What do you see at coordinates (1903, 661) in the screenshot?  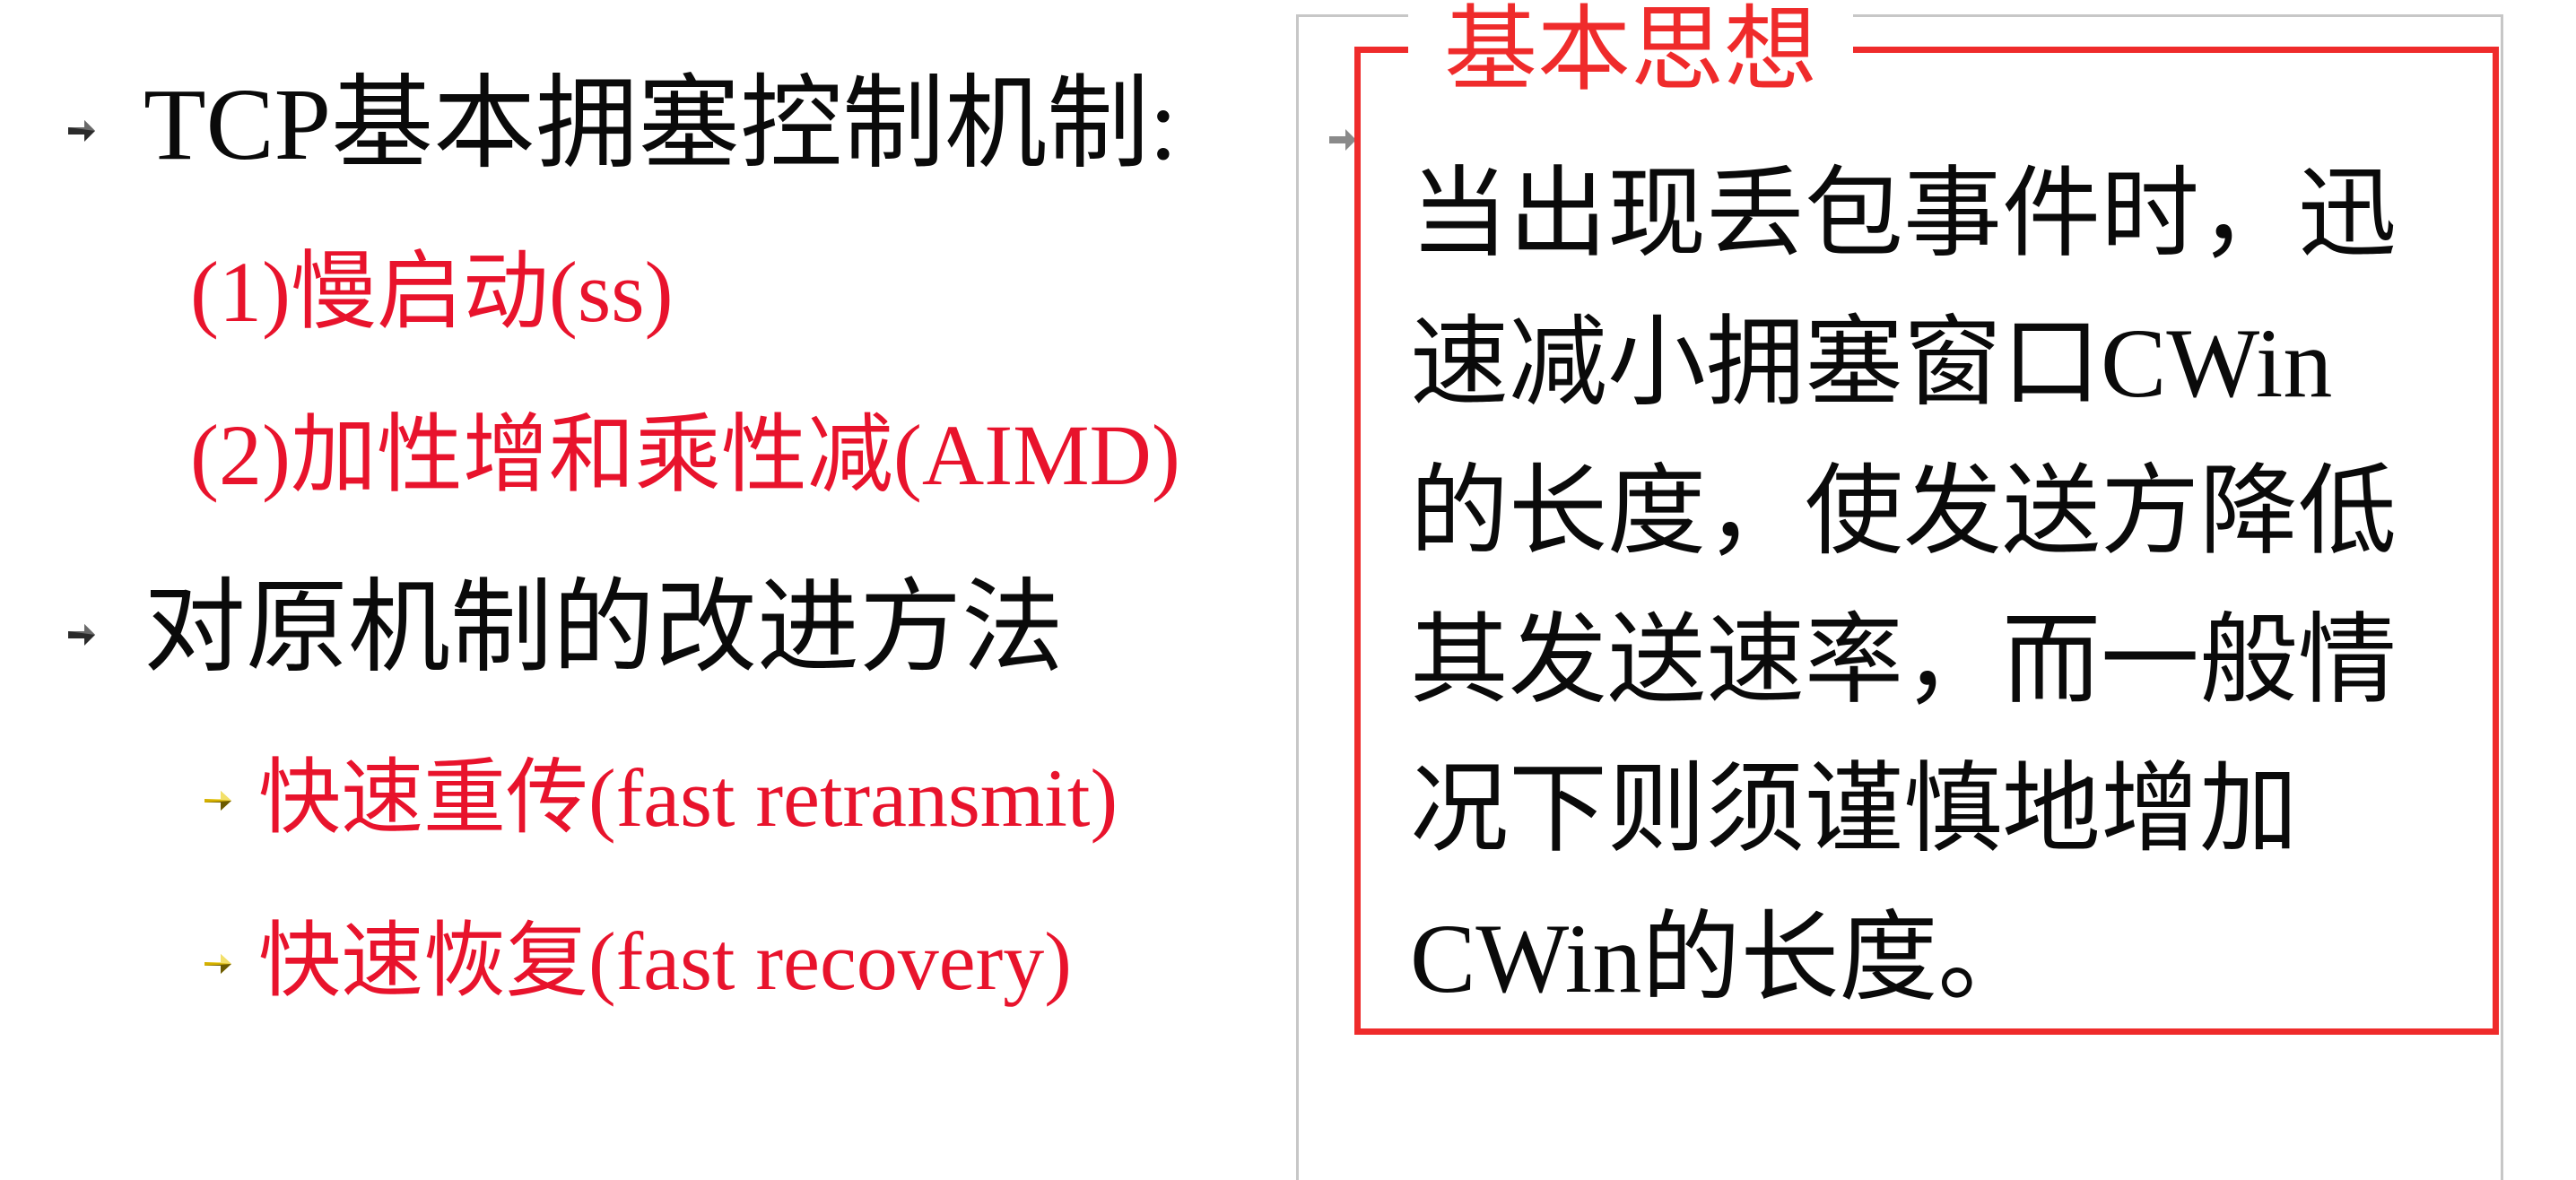 I see `callout-text-line: 其发送速率，而一般情` at bounding box center [1903, 661].